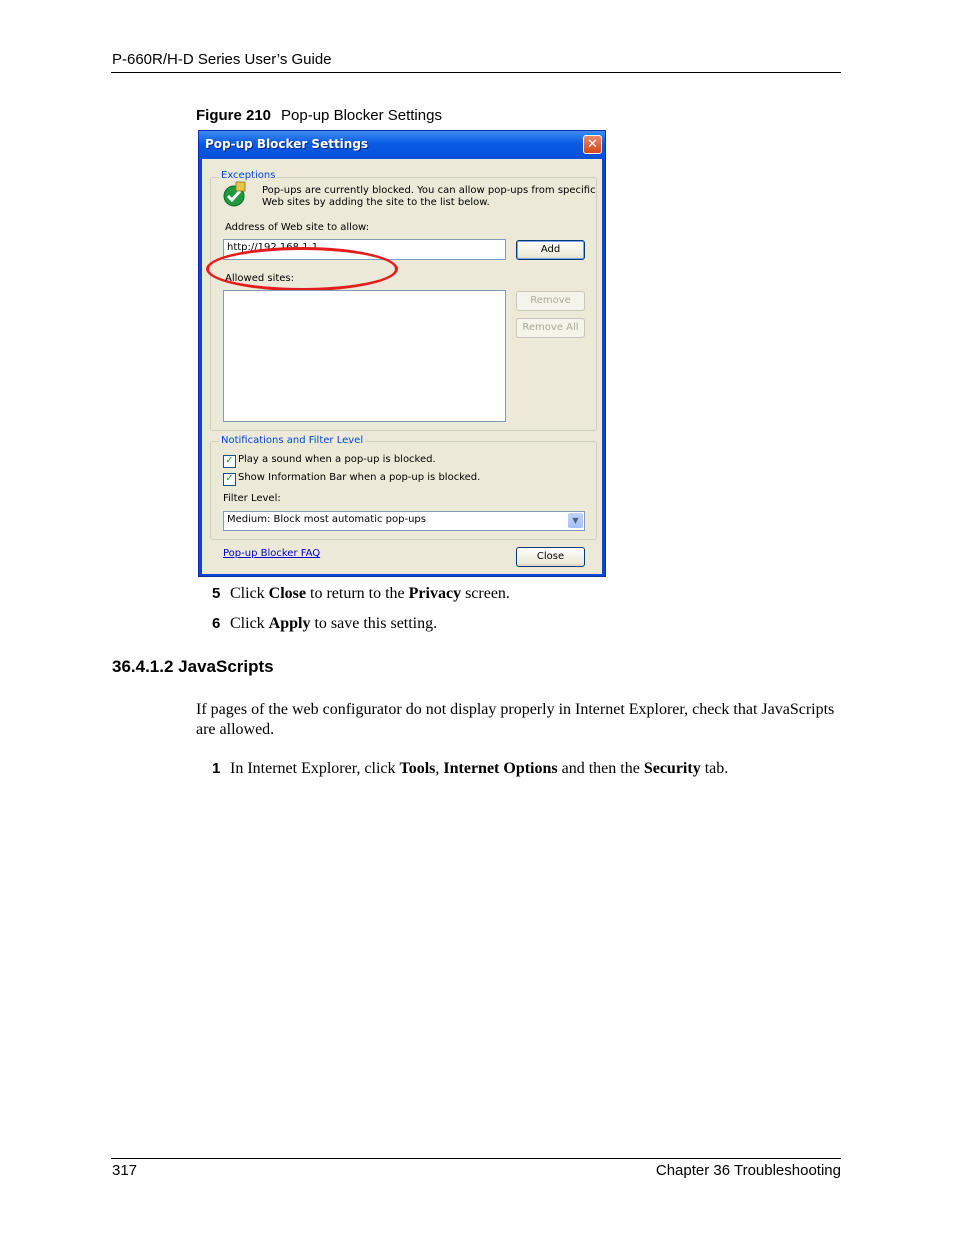  I want to click on remove-button: Remove, so click(550, 301).